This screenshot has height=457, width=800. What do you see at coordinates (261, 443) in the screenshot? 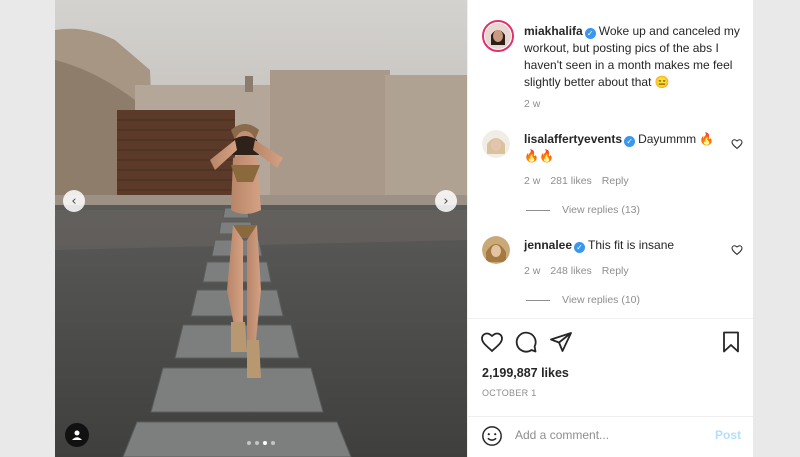
I see `carousel-indicator` at bounding box center [261, 443].